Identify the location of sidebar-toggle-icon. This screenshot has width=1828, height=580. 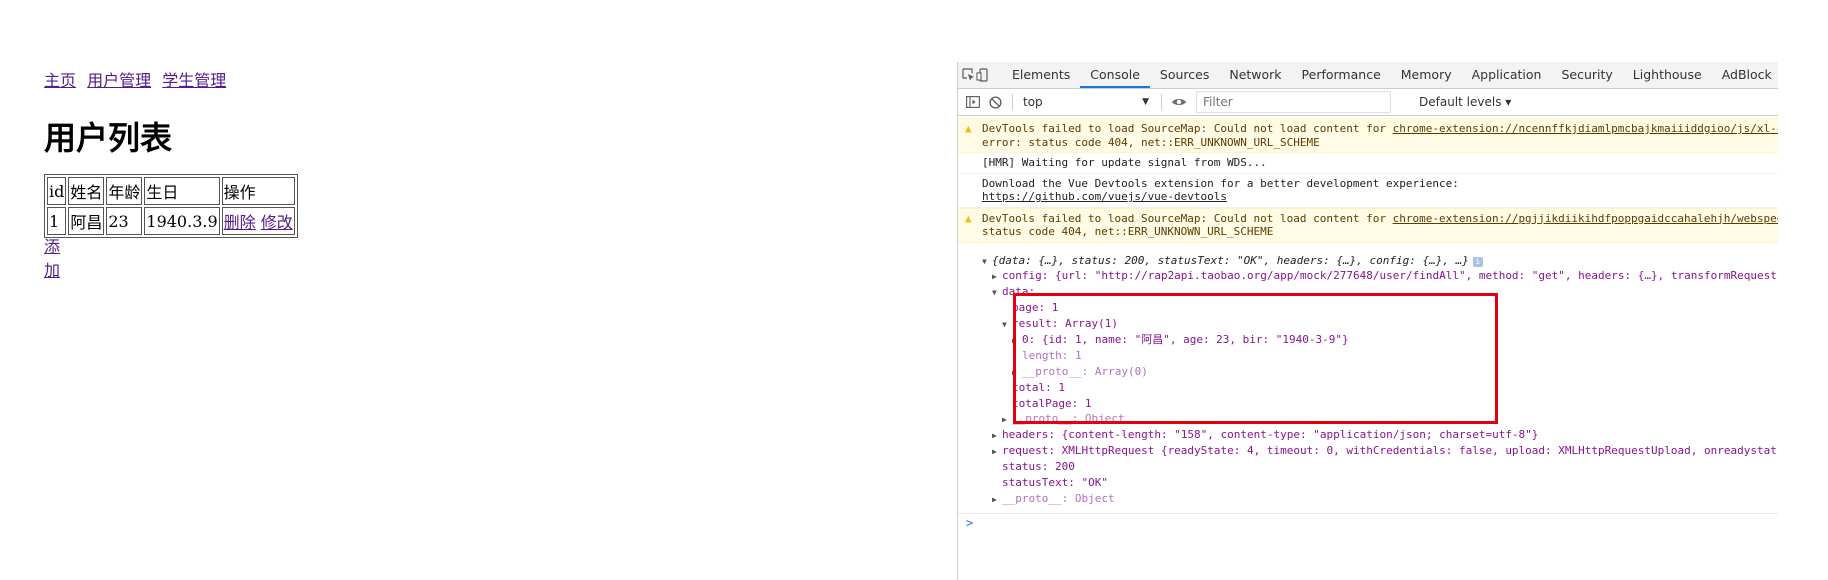
(973, 102).